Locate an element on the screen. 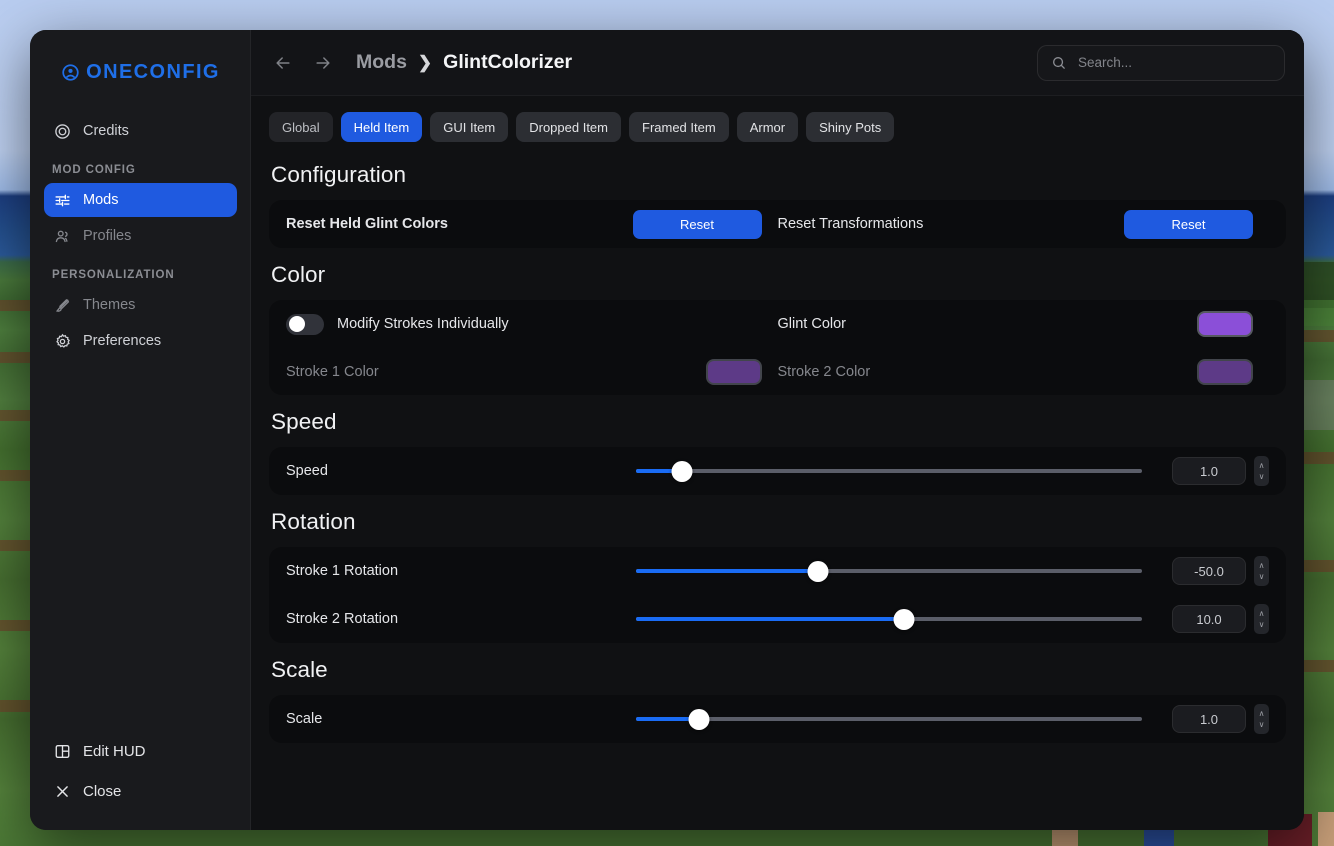 This screenshot has width=1334, height=846. search-box is located at coordinates (1161, 62).